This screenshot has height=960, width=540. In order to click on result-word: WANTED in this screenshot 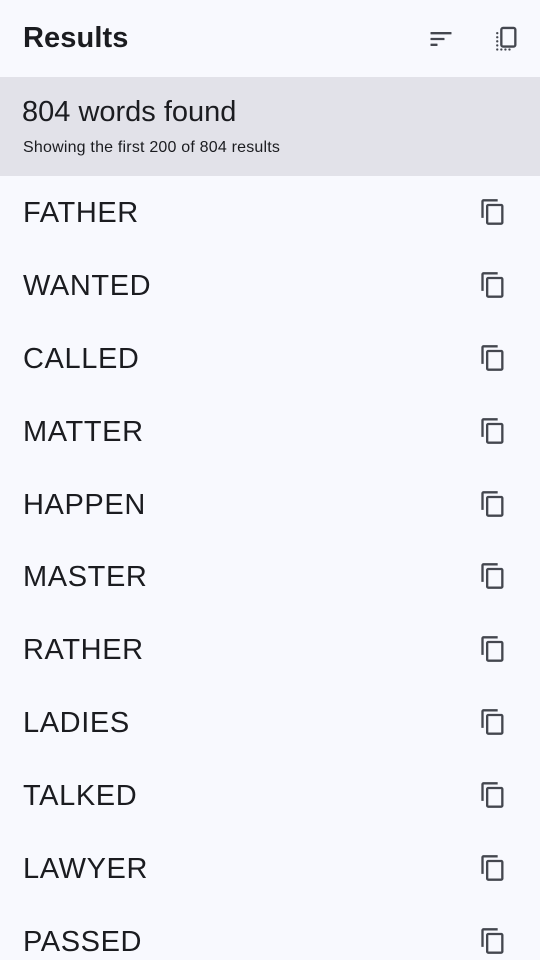, I will do `click(87, 285)`.